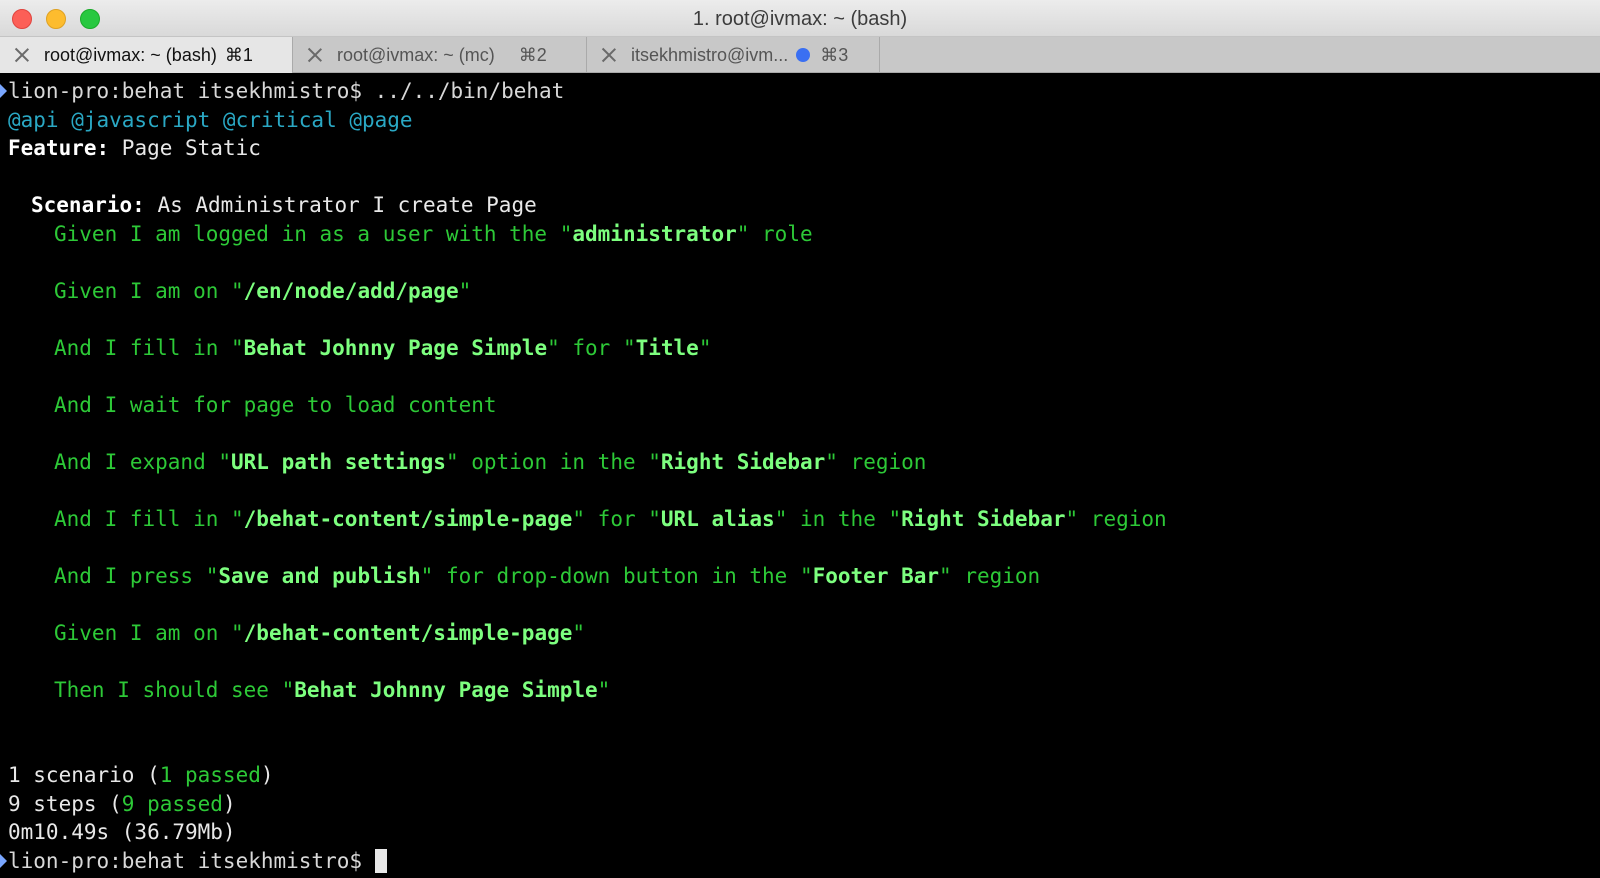 Image resolution: width=1600 pixels, height=878 pixels. Describe the element at coordinates (667, 347) in the screenshot. I see `step-argument: Title` at that location.